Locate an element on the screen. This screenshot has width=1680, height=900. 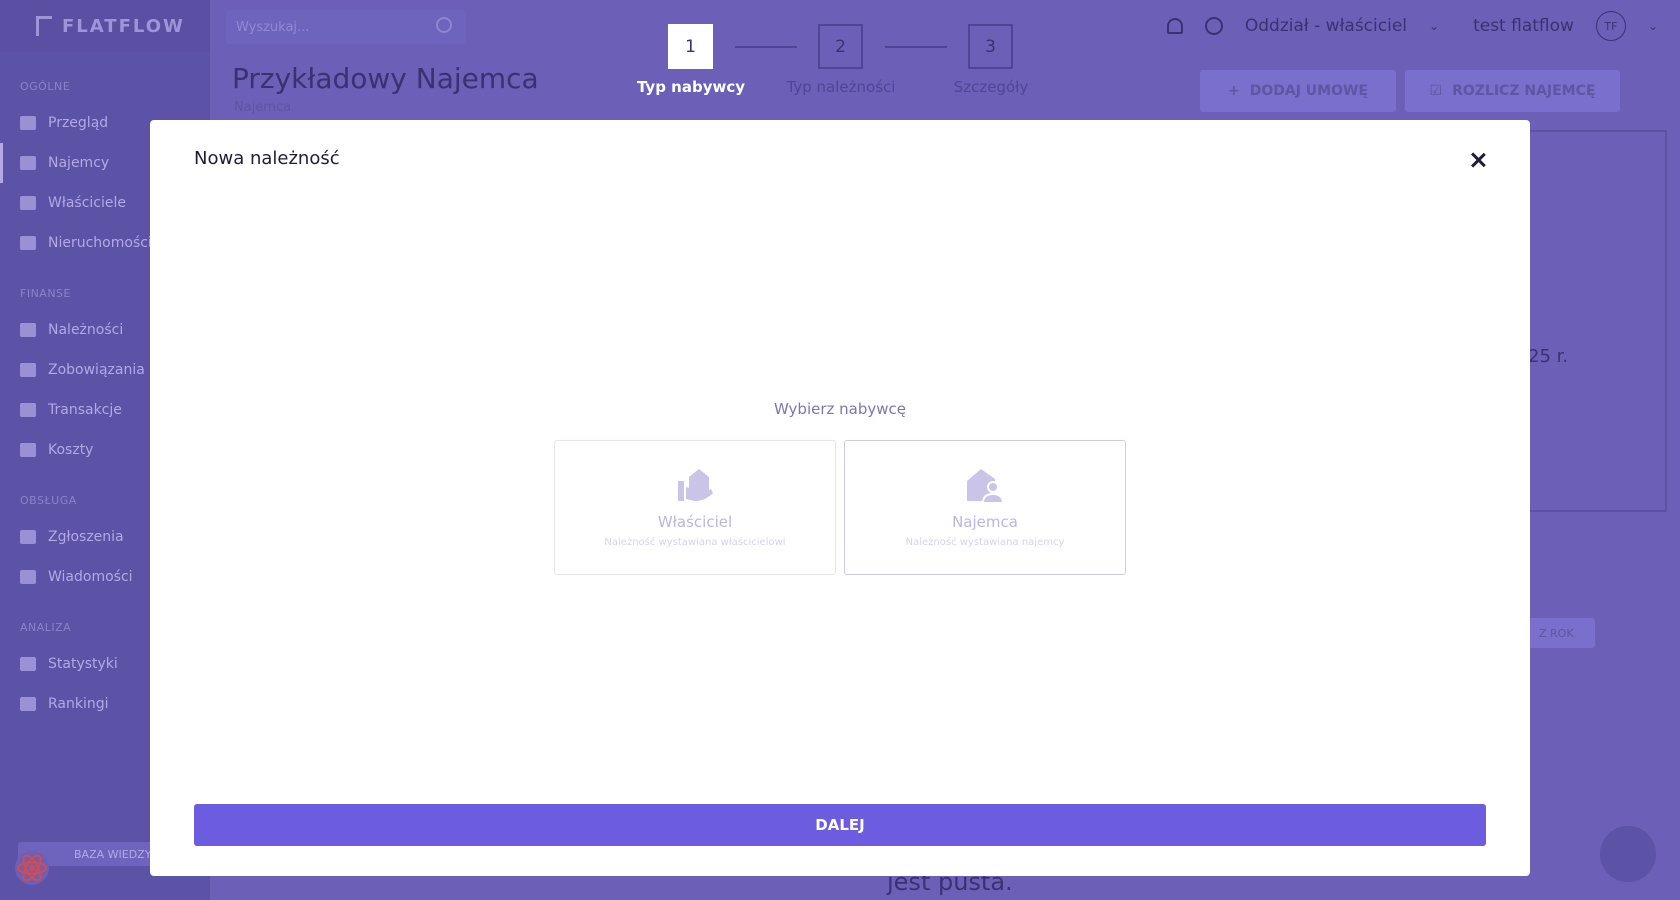
settle-tenant-label: ROZLICZ NAJEMCĘ is located at coordinates (1524, 91).